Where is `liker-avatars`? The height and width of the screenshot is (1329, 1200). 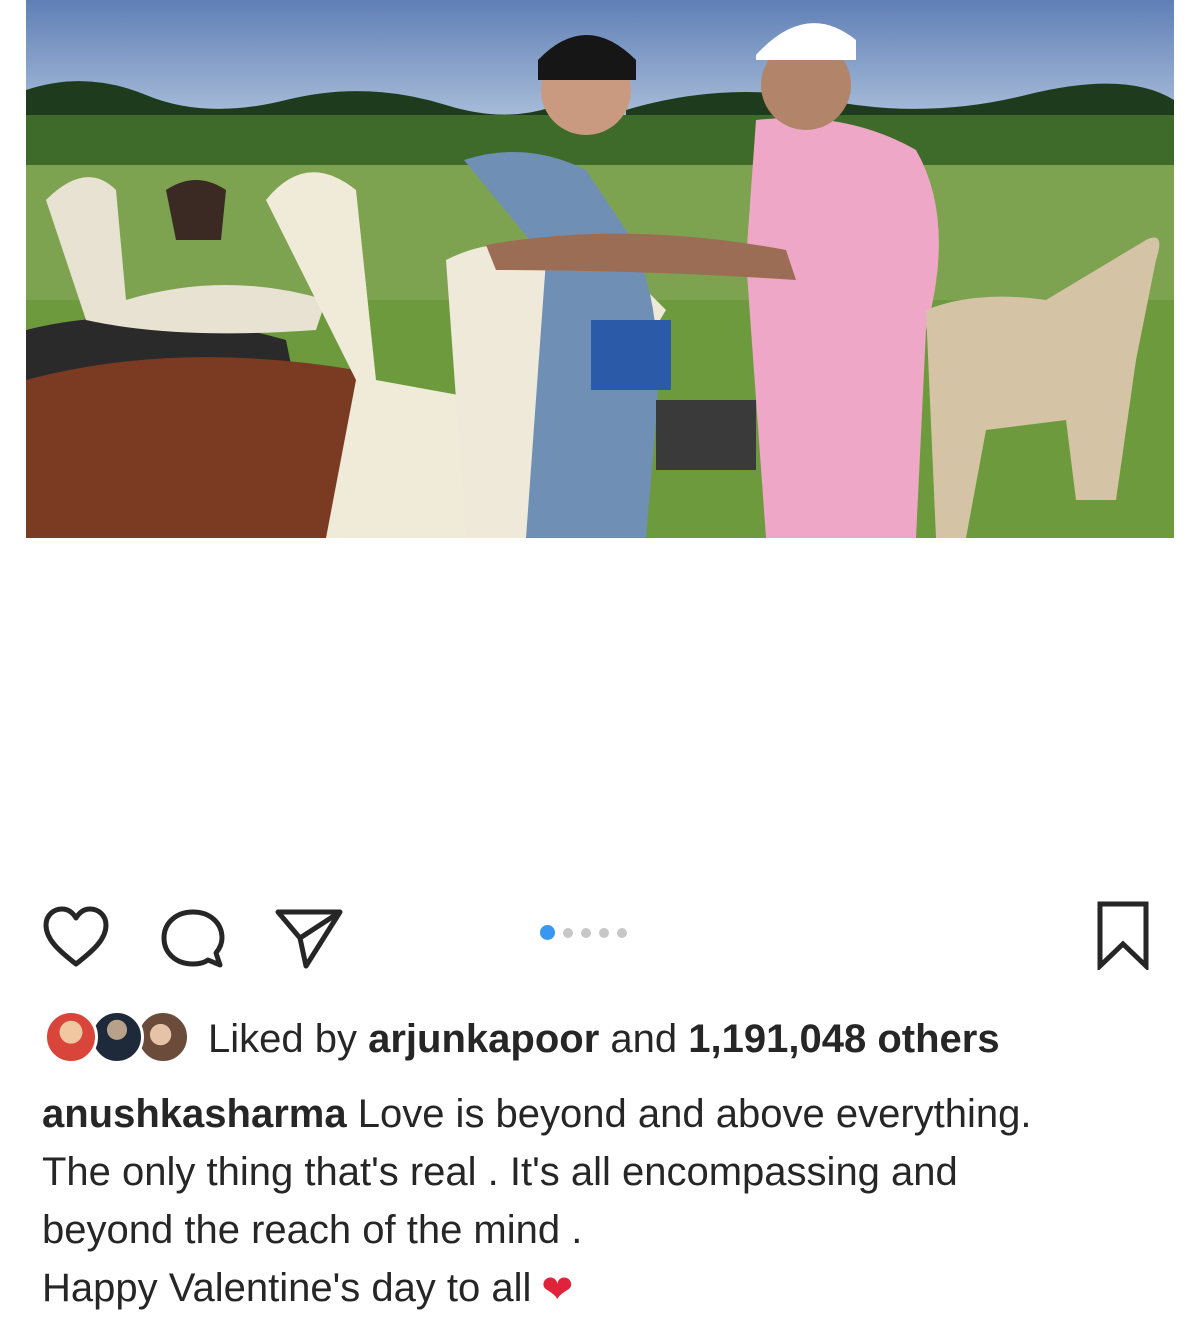 liker-avatars is located at coordinates (119, 1039).